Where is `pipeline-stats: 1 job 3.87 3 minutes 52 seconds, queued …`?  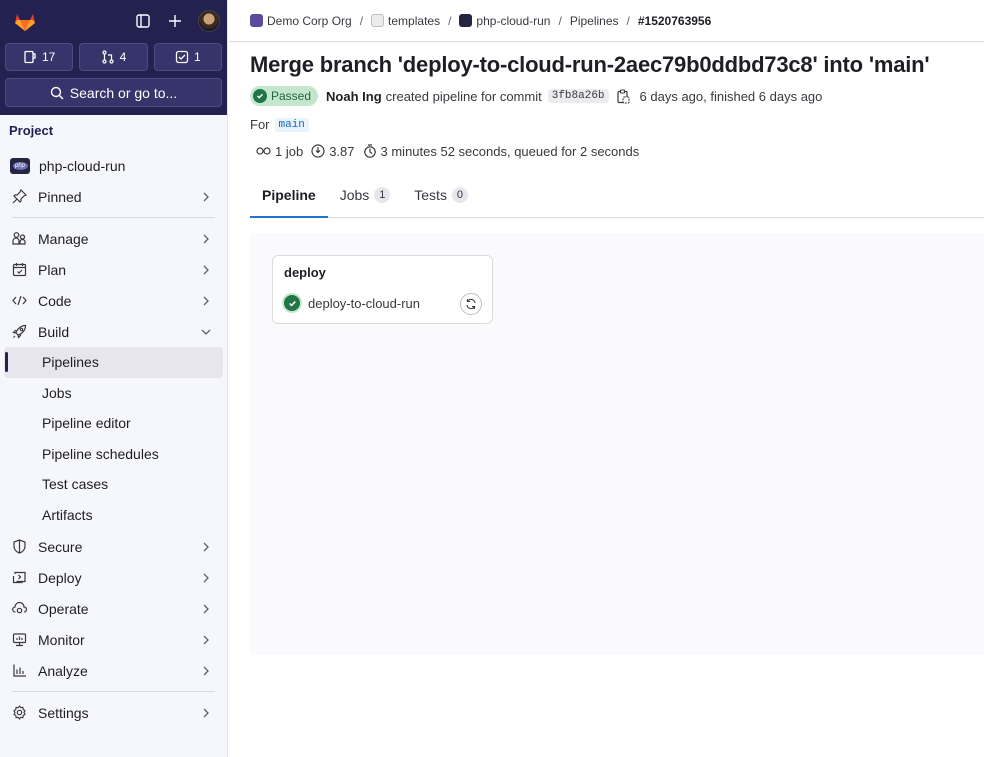
pipeline-stats: 1 job 3.87 3 minutes 52 seconds, queued … is located at coordinates (451, 151).